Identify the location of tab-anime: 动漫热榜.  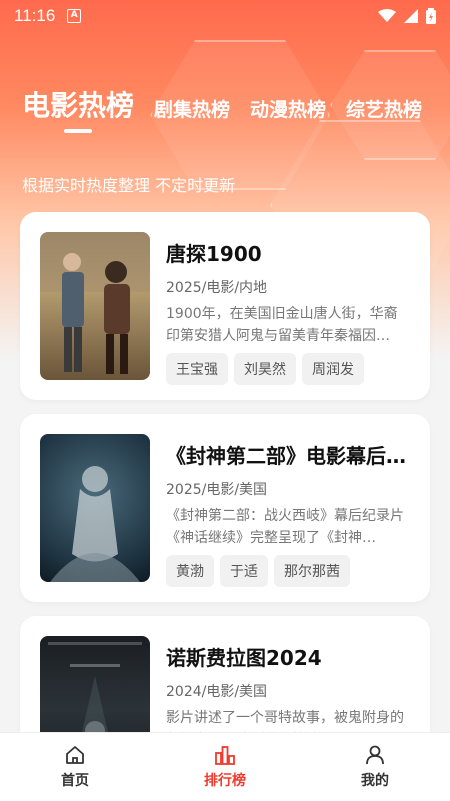
(288, 108).